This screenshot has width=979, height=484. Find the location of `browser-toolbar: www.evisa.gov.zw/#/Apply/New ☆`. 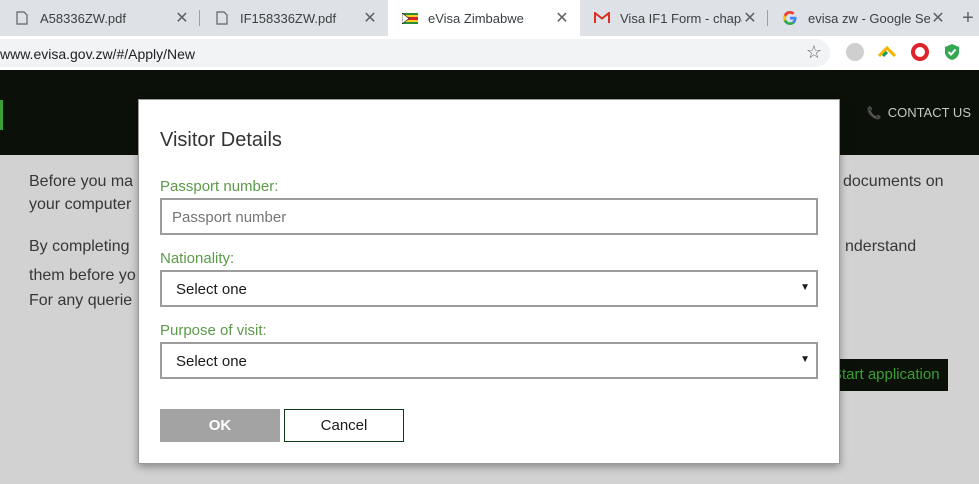

browser-toolbar: www.evisa.gov.zw/#/Apply/New ☆ is located at coordinates (489, 53).